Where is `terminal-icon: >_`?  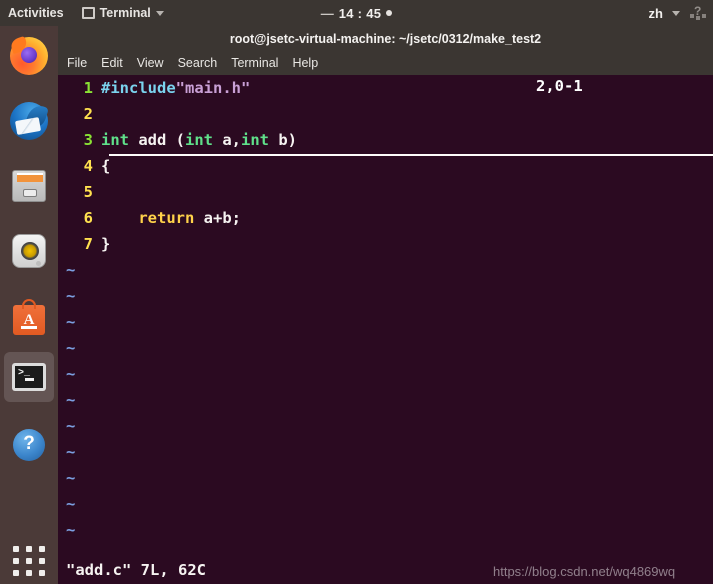
terminal-icon: >_ is located at coordinates (29, 377).